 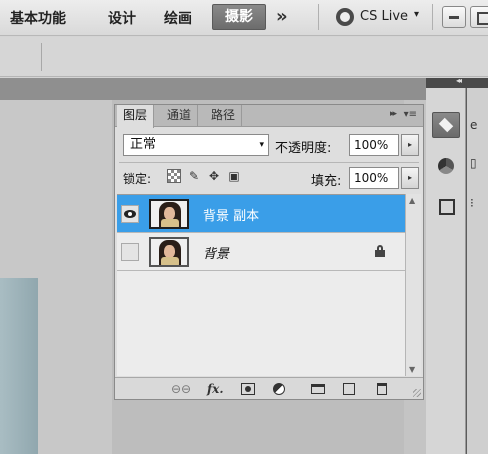 What do you see at coordinates (384, 16) in the screenshot?
I see `cs-live-label: CS Live` at bounding box center [384, 16].